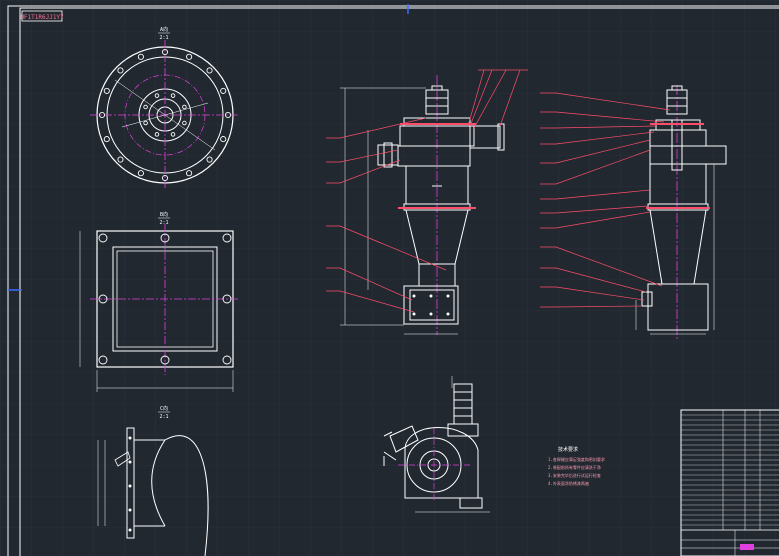 The image size is (779, 556). I want to click on tech-requirement-line: 2.装配前所有零件应清洗干净, so click(574, 467).